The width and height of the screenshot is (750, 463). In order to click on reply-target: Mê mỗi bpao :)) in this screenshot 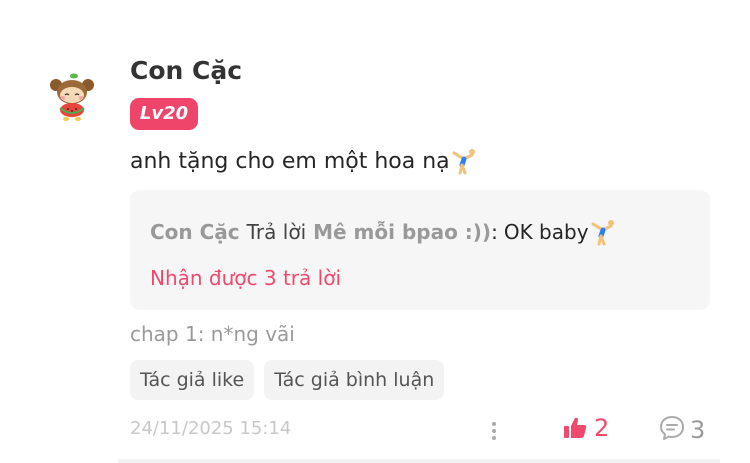, I will do `click(402, 232)`.